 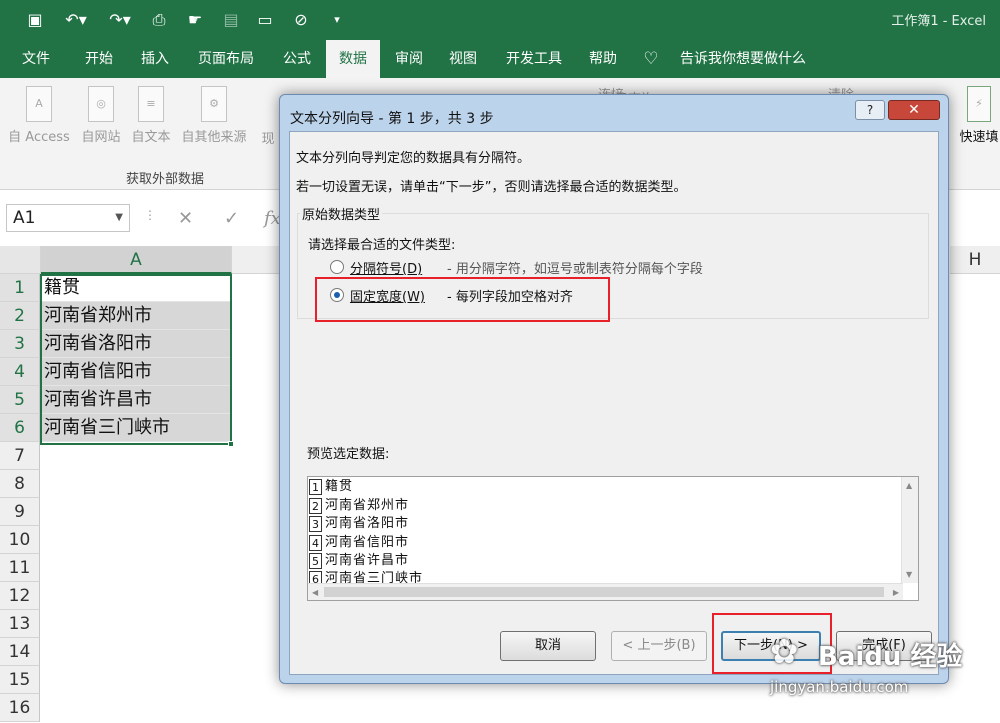 I want to click on help-button: ?, so click(x=870, y=110).